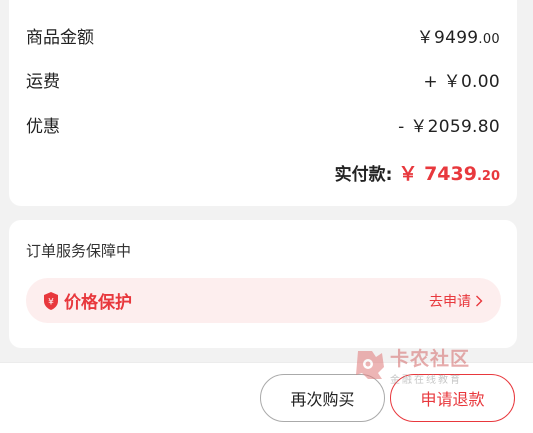 This screenshot has height=433, width=533. I want to click on goods-amount-value: ￥9499.00, so click(458, 35).